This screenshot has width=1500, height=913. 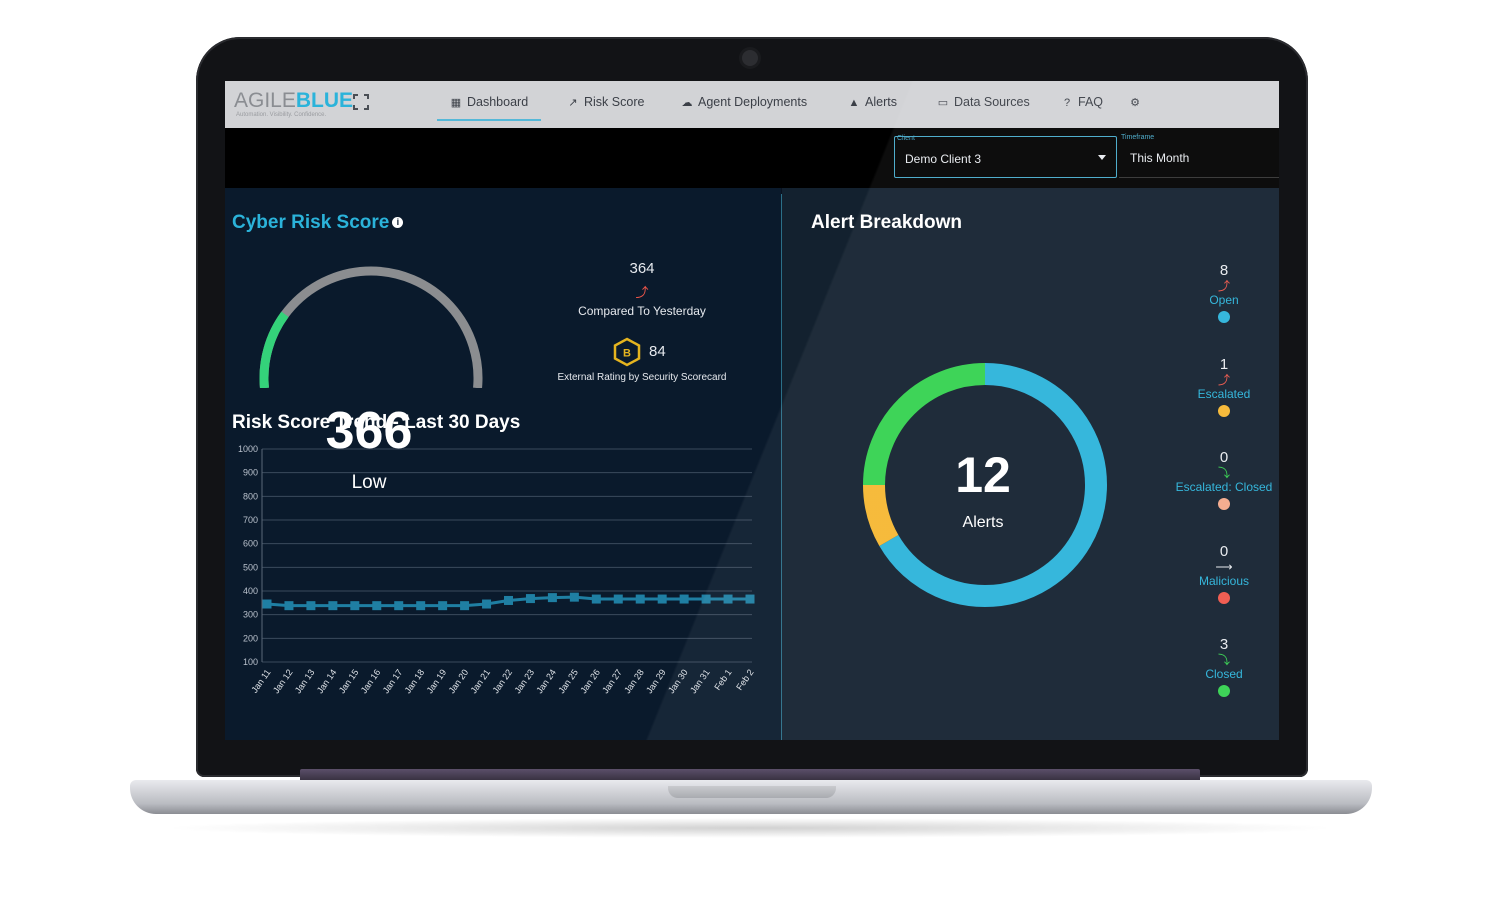 I want to click on x-tick-label: Jan 16, so click(x=371, y=681).